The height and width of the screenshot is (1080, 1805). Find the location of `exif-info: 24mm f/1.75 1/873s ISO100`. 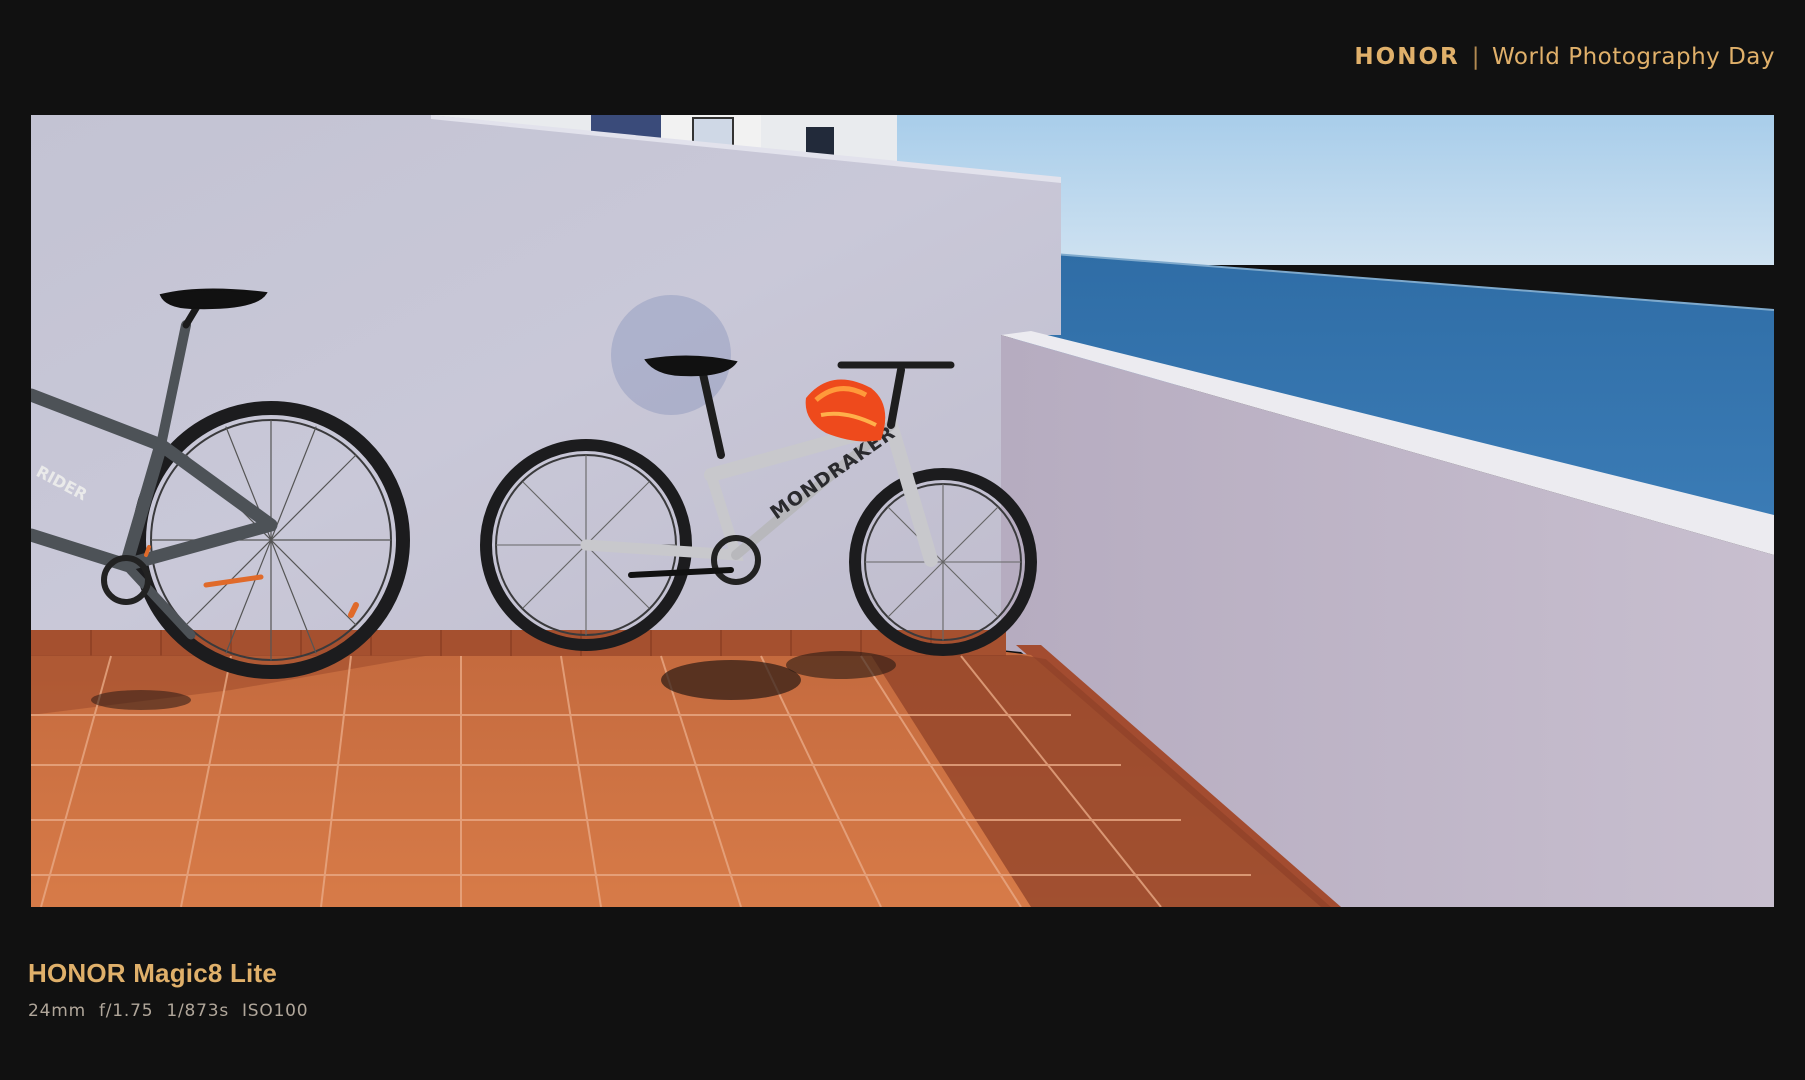

exif-info: 24mm f/1.75 1/873s ISO100 is located at coordinates (168, 1011).